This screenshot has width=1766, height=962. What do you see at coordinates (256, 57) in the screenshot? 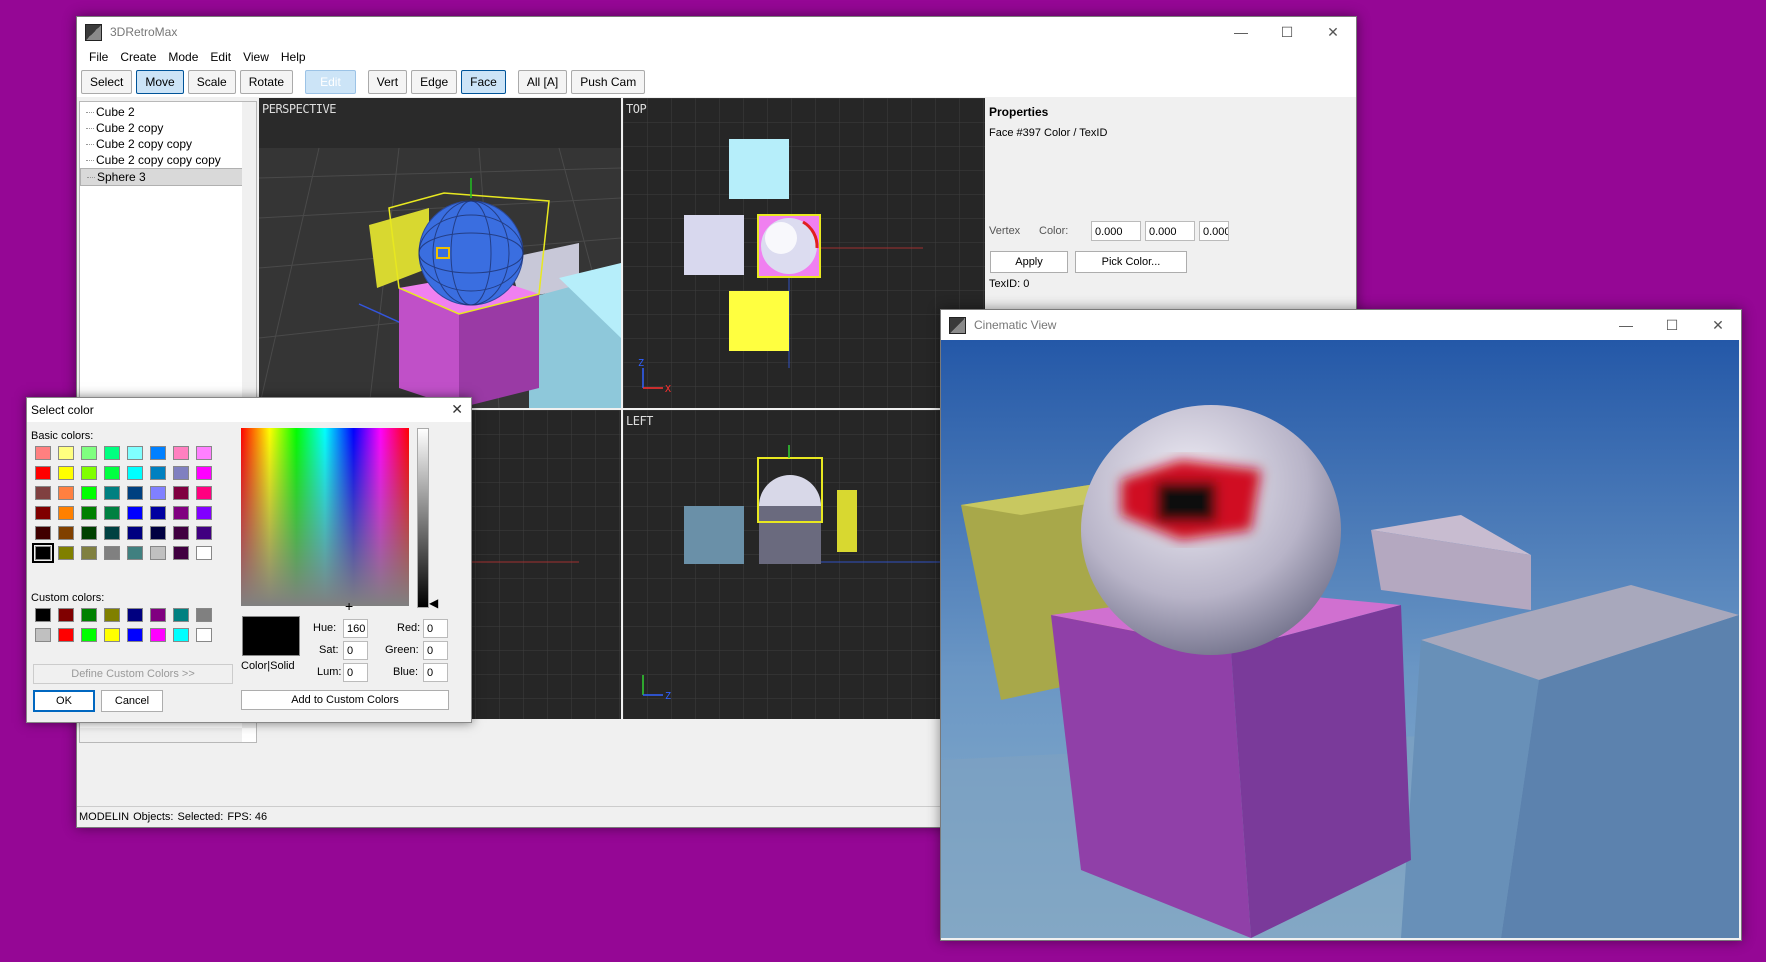
I see `menu-view: View` at bounding box center [256, 57].